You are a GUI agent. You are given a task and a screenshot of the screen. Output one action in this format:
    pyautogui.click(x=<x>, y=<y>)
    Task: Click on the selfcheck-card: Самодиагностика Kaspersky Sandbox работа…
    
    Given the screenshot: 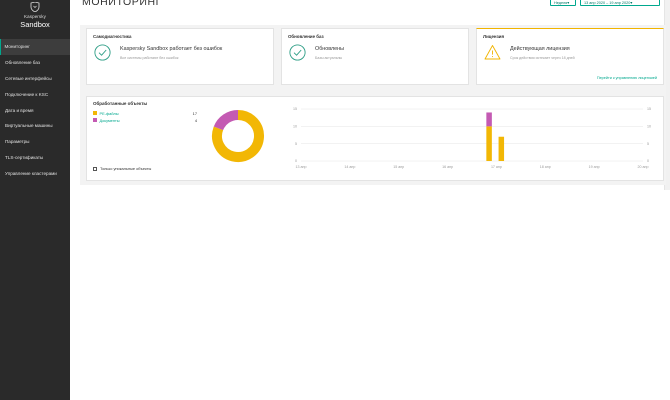 What is the action you would take?
    pyautogui.click(x=180, y=56)
    